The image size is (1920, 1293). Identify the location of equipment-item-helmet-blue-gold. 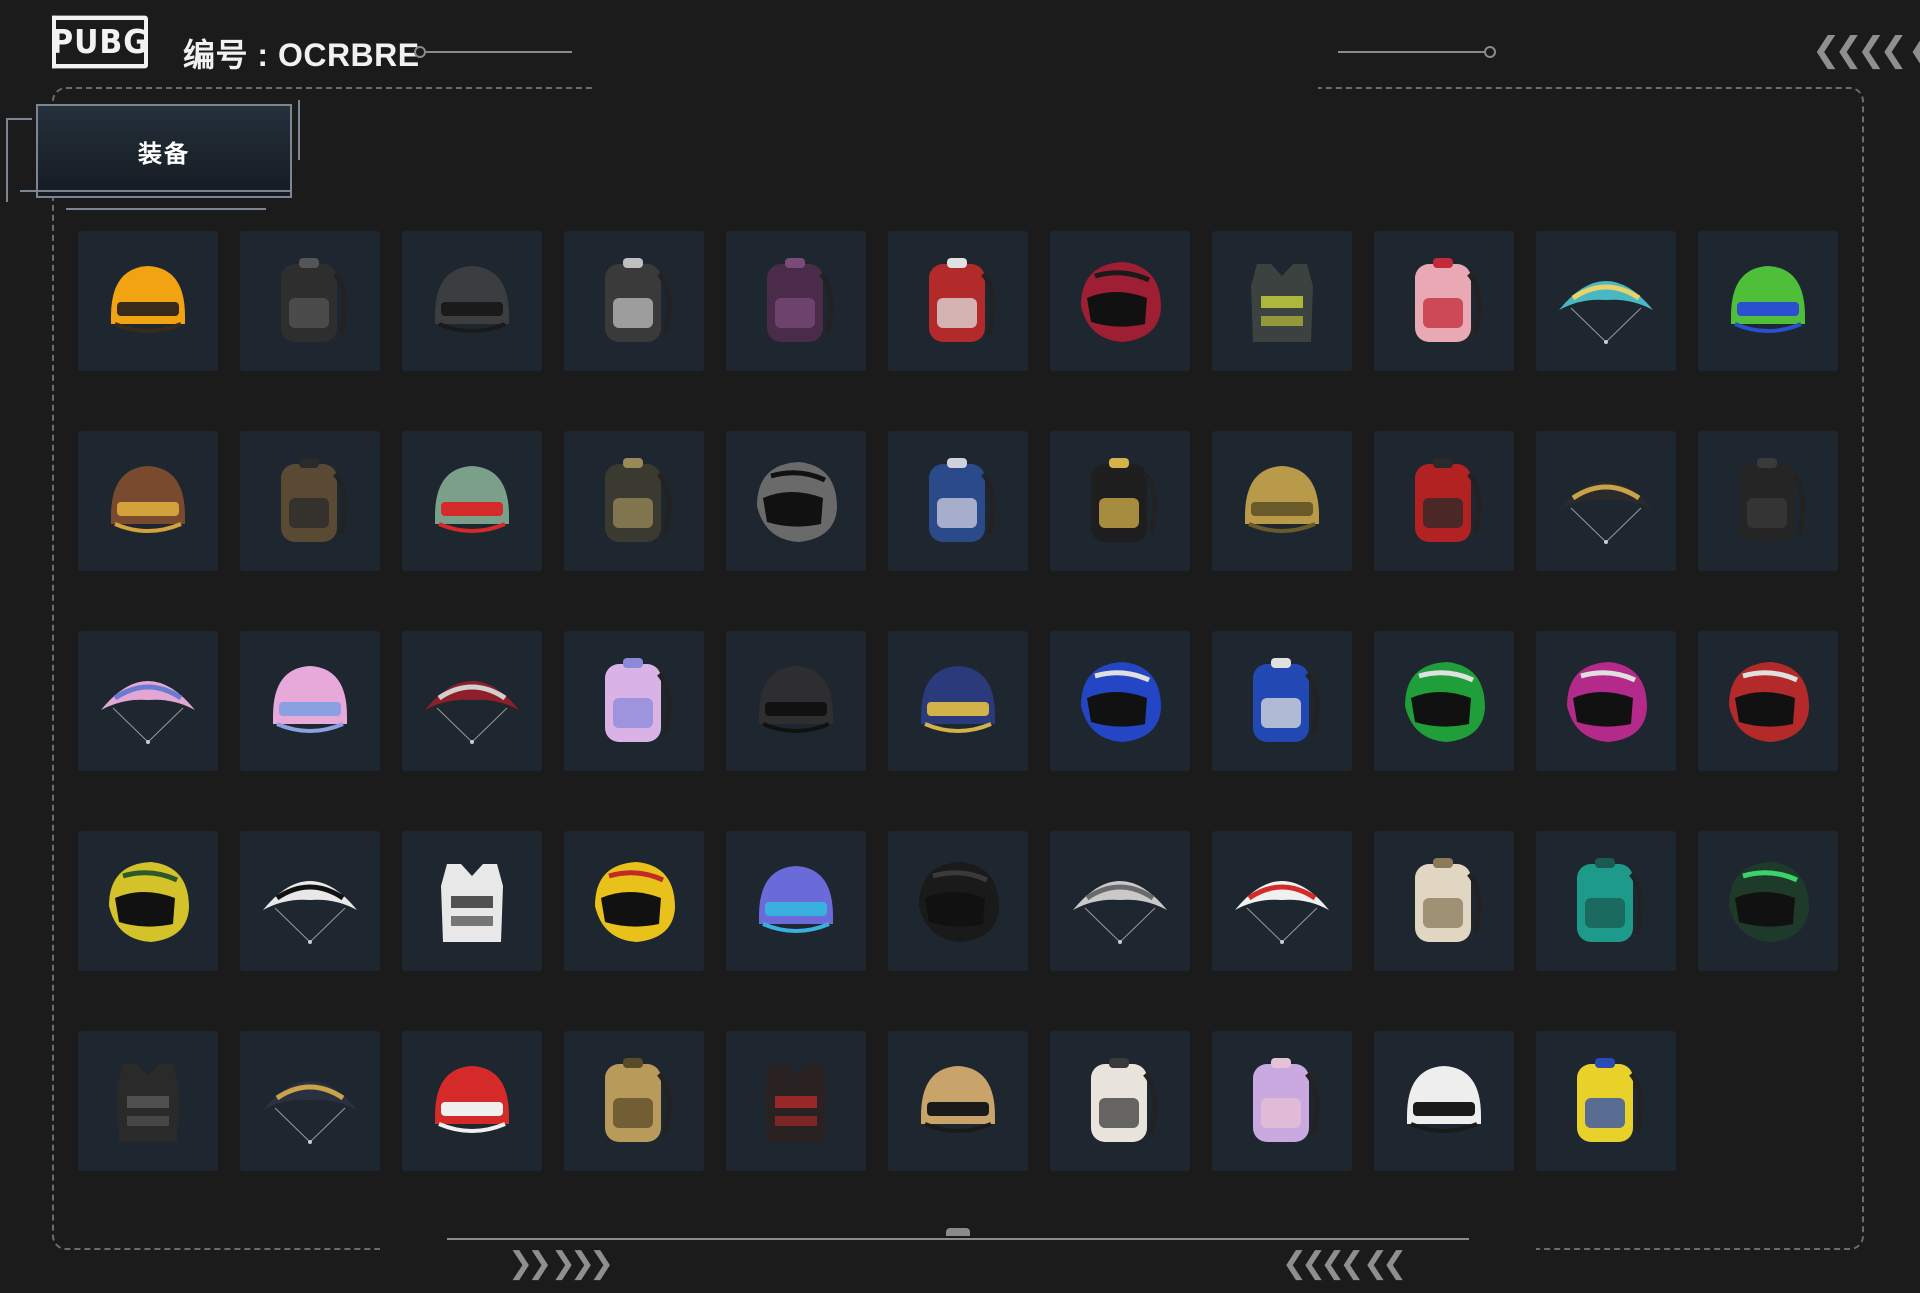
(958, 701).